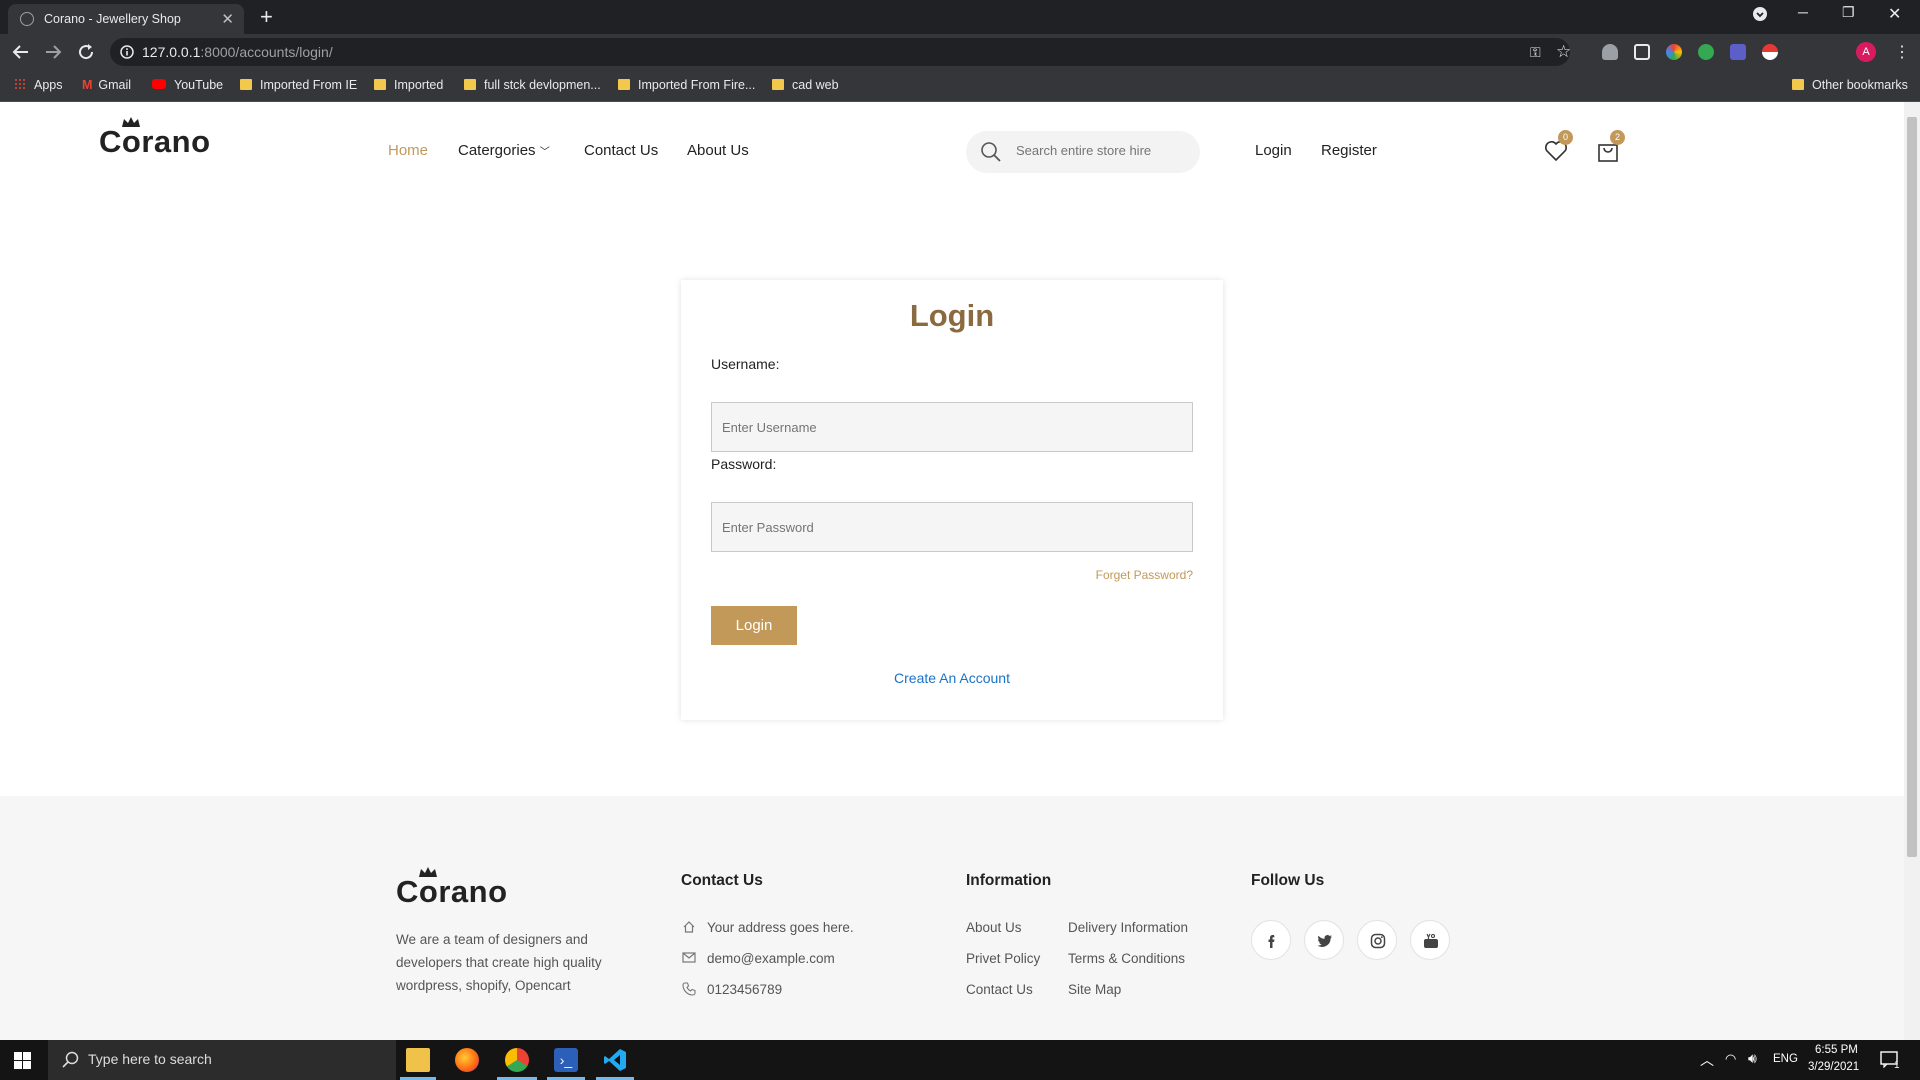 This screenshot has height=1080, width=1920. What do you see at coordinates (155, 138) in the screenshot?
I see `site-logo: Corano` at bounding box center [155, 138].